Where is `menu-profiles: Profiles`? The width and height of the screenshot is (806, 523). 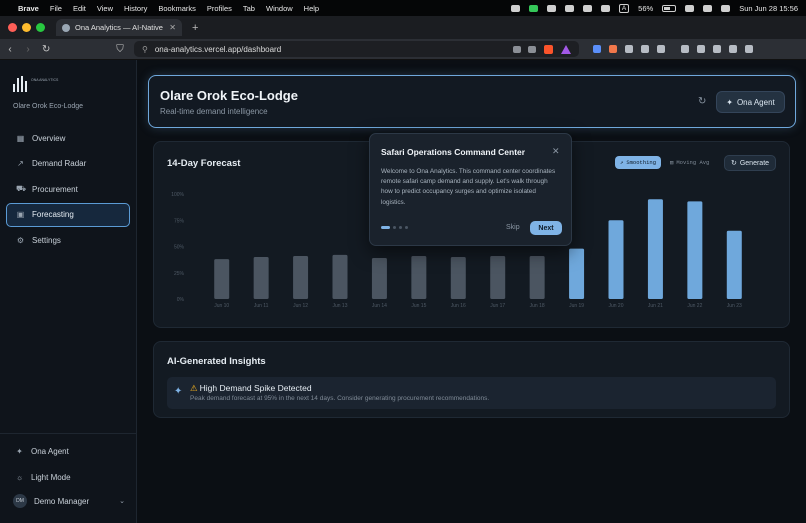 menu-profiles: Profiles is located at coordinates (219, 8).